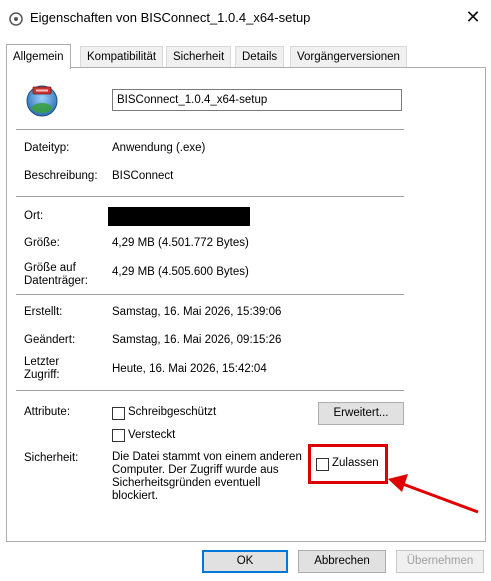 Image resolution: width=491 pixels, height=581 pixels. I want to click on geaendert-value: Samstag, 16. Mai 2026, 09:15:26, so click(197, 340).